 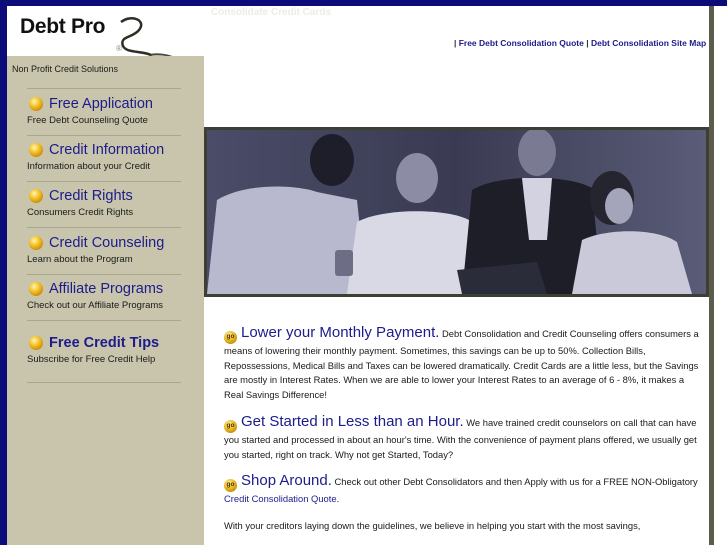 What do you see at coordinates (106, 289) in the screenshot?
I see `nav-title: Affiliate Programs` at bounding box center [106, 289].